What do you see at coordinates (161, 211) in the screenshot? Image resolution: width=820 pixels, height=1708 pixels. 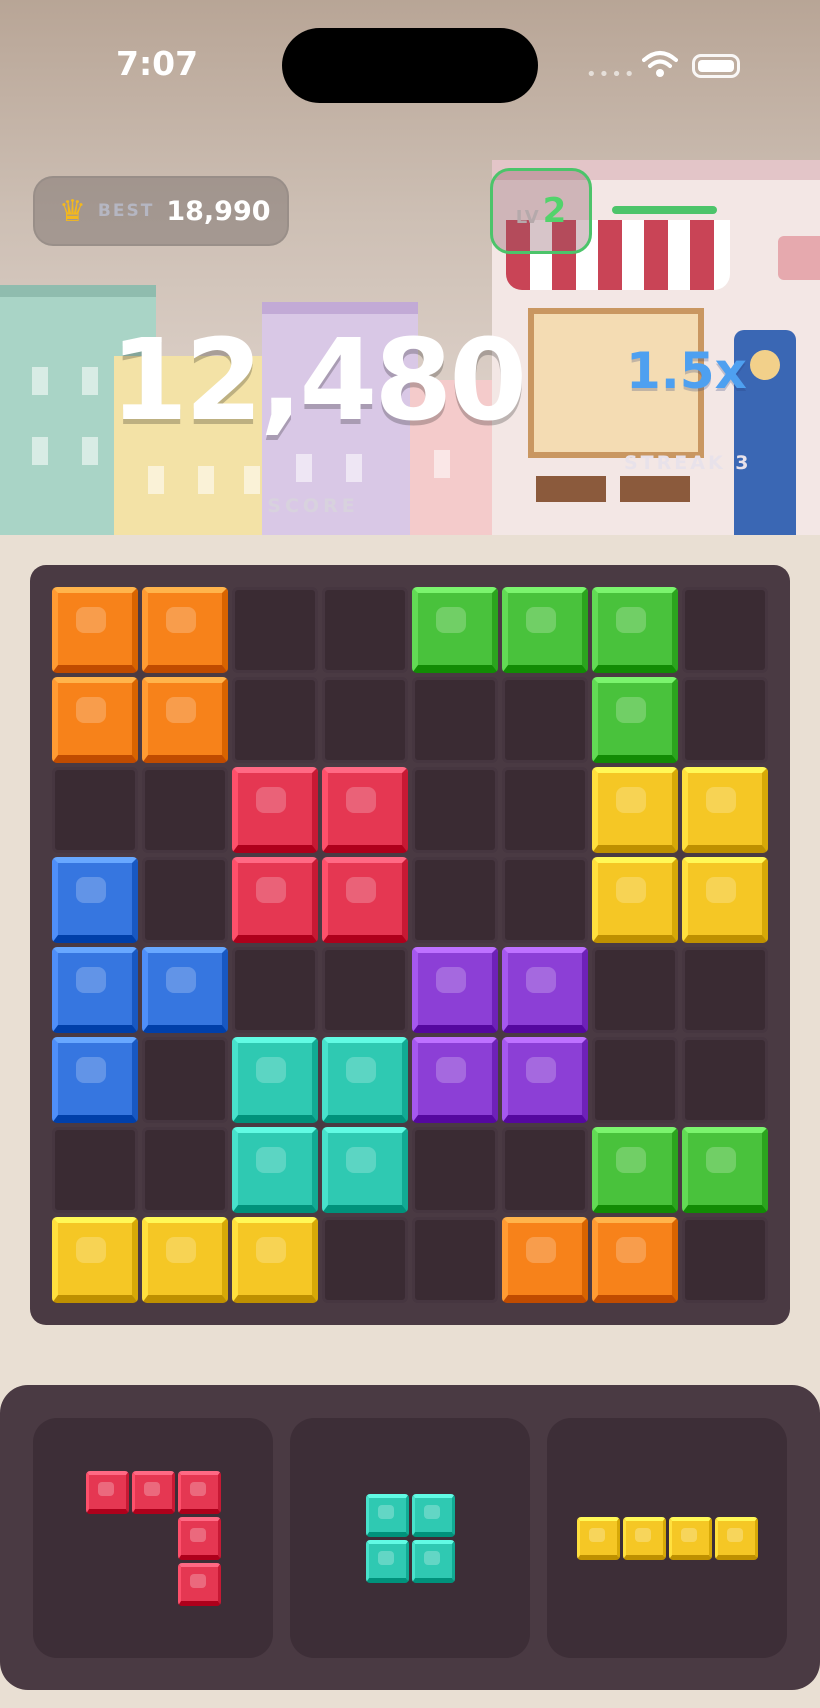 I see `best-score-pill: ♛ BEST 18,990` at bounding box center [161, 211].